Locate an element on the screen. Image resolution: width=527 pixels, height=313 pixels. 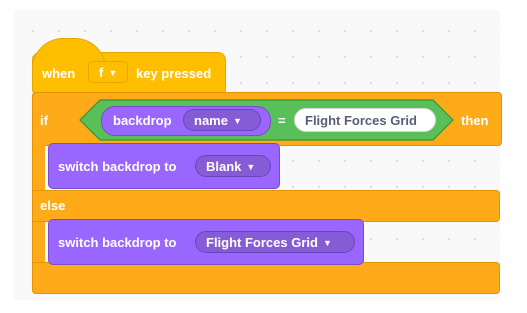
comparison-value: Flight Forces Grid is located at coordinates (361, 120).